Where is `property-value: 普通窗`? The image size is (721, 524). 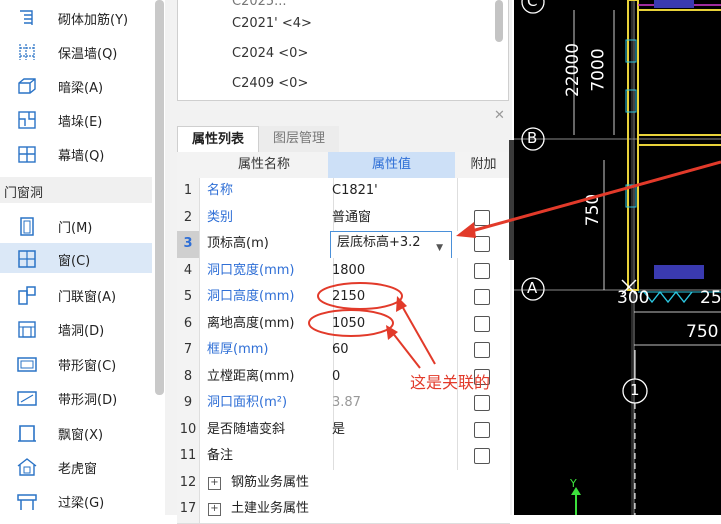
property-value: 普通窗 is located at coordinates (393, 217).